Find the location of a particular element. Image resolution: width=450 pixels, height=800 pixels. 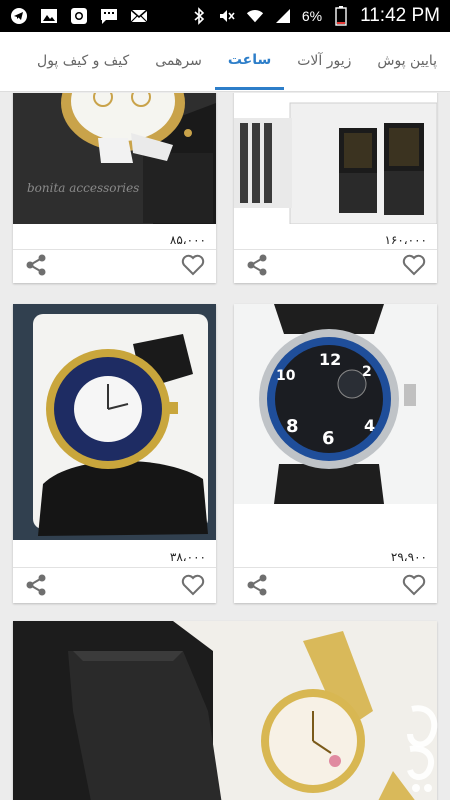

wifi-icon is located at coordinates (255, 16).